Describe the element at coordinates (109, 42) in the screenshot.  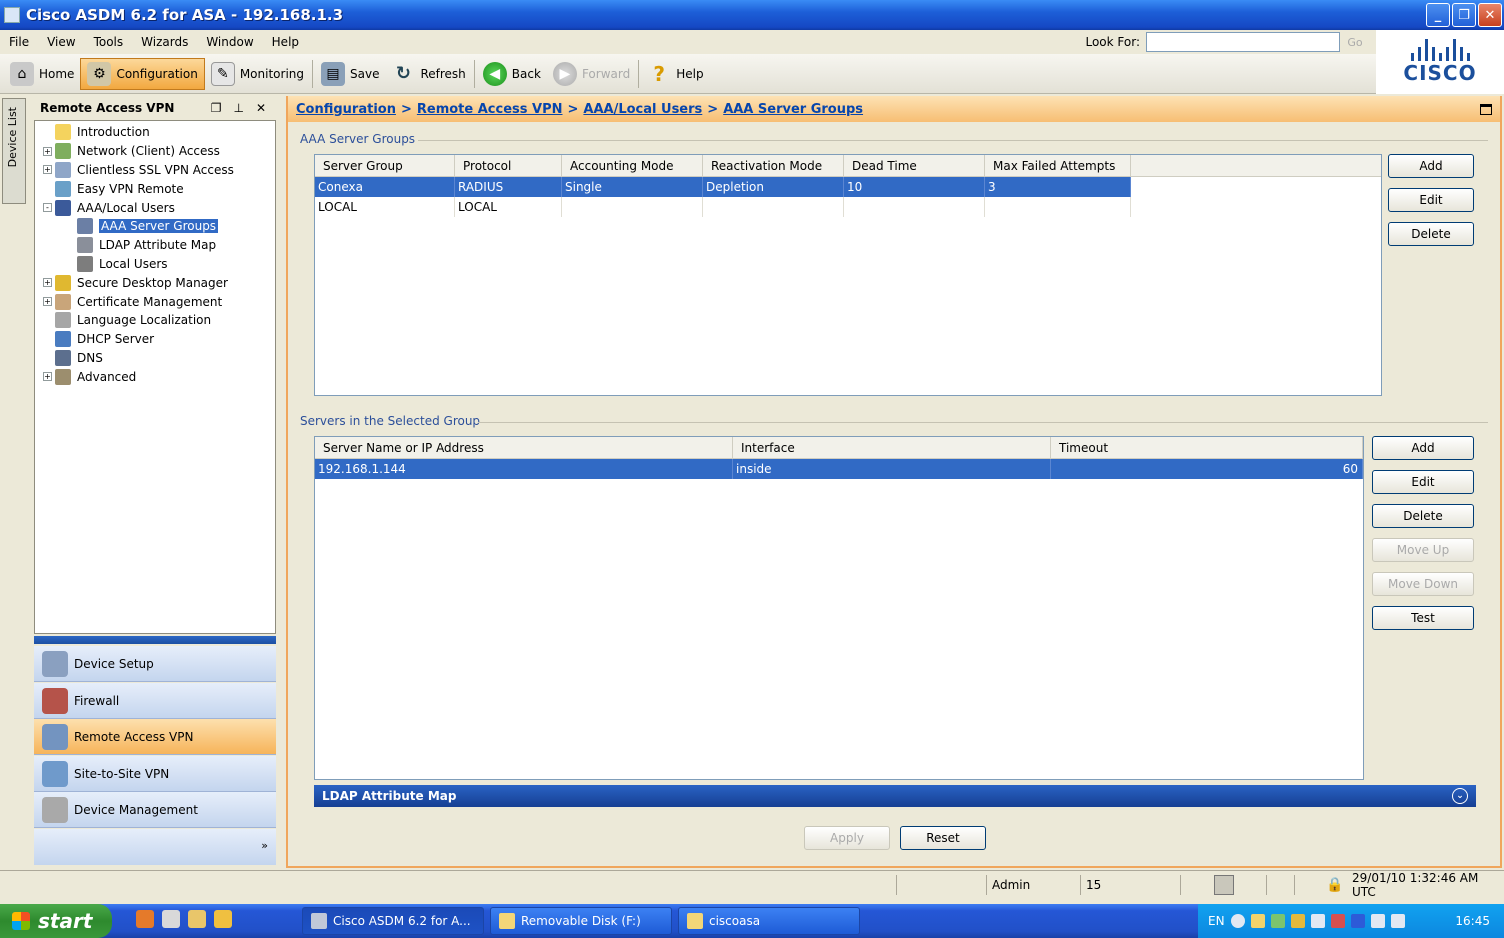
I see `menu-tools: Tools` at that location.